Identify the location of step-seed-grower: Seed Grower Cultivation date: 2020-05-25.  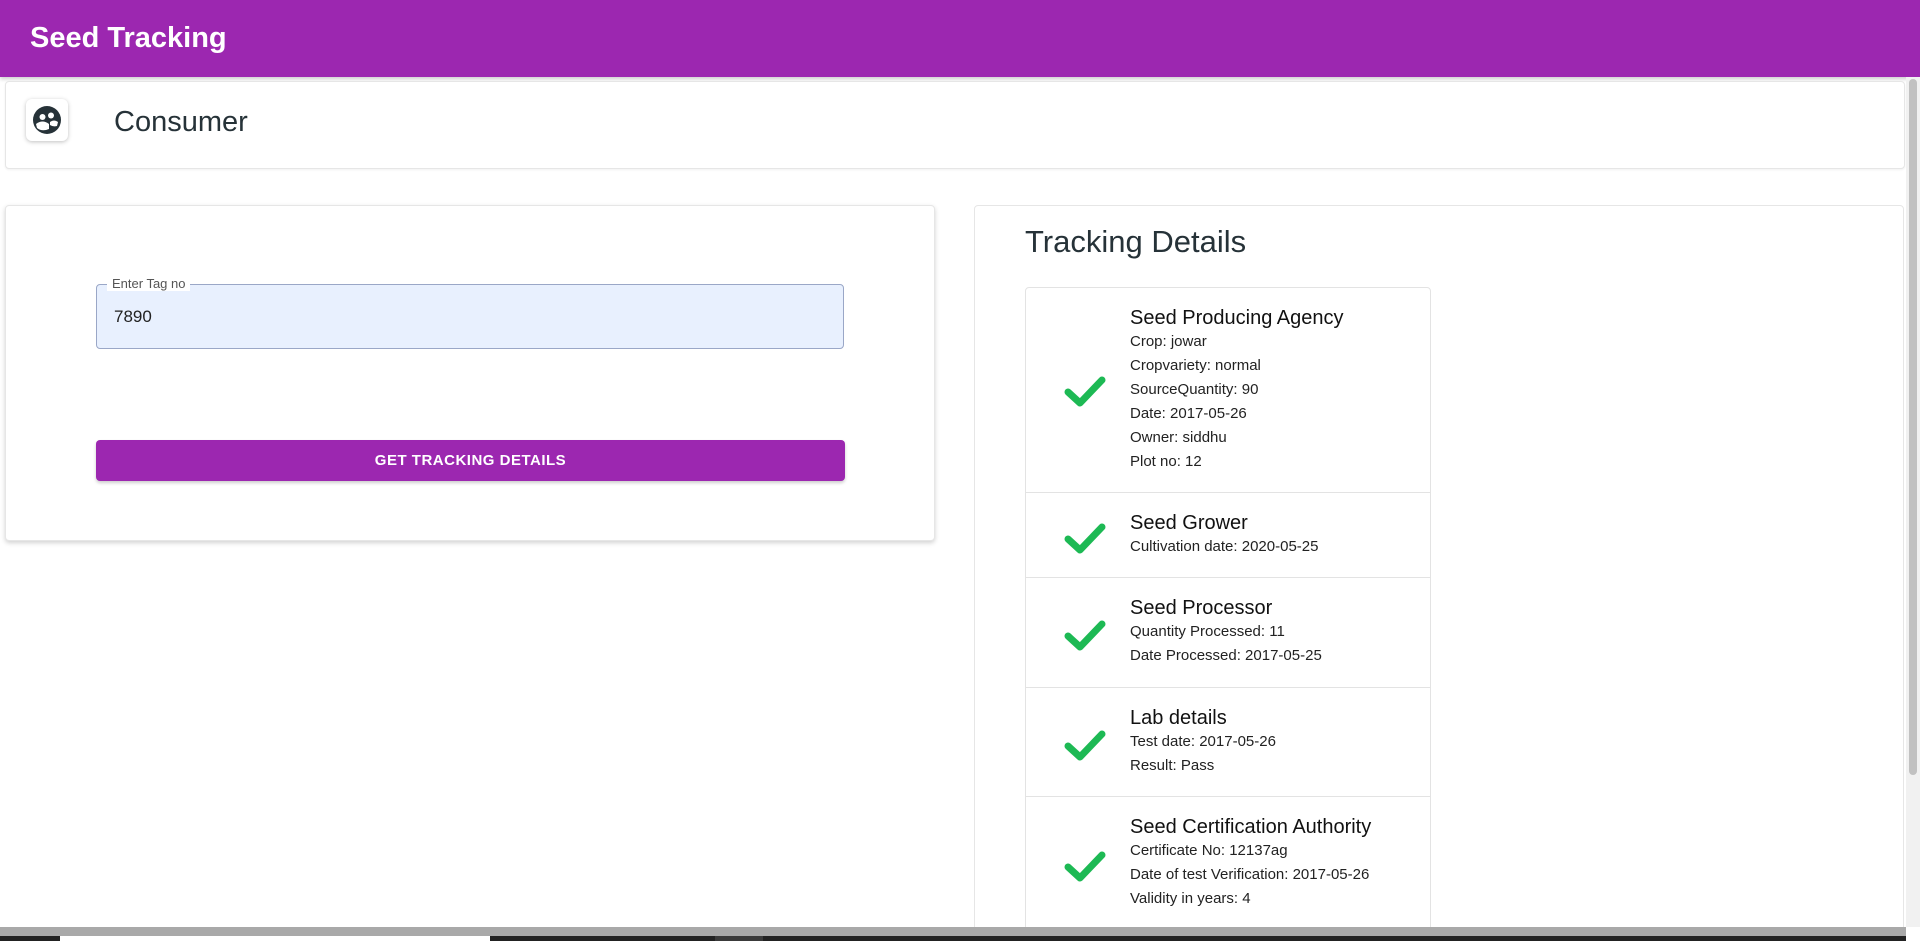
(1228, 535).